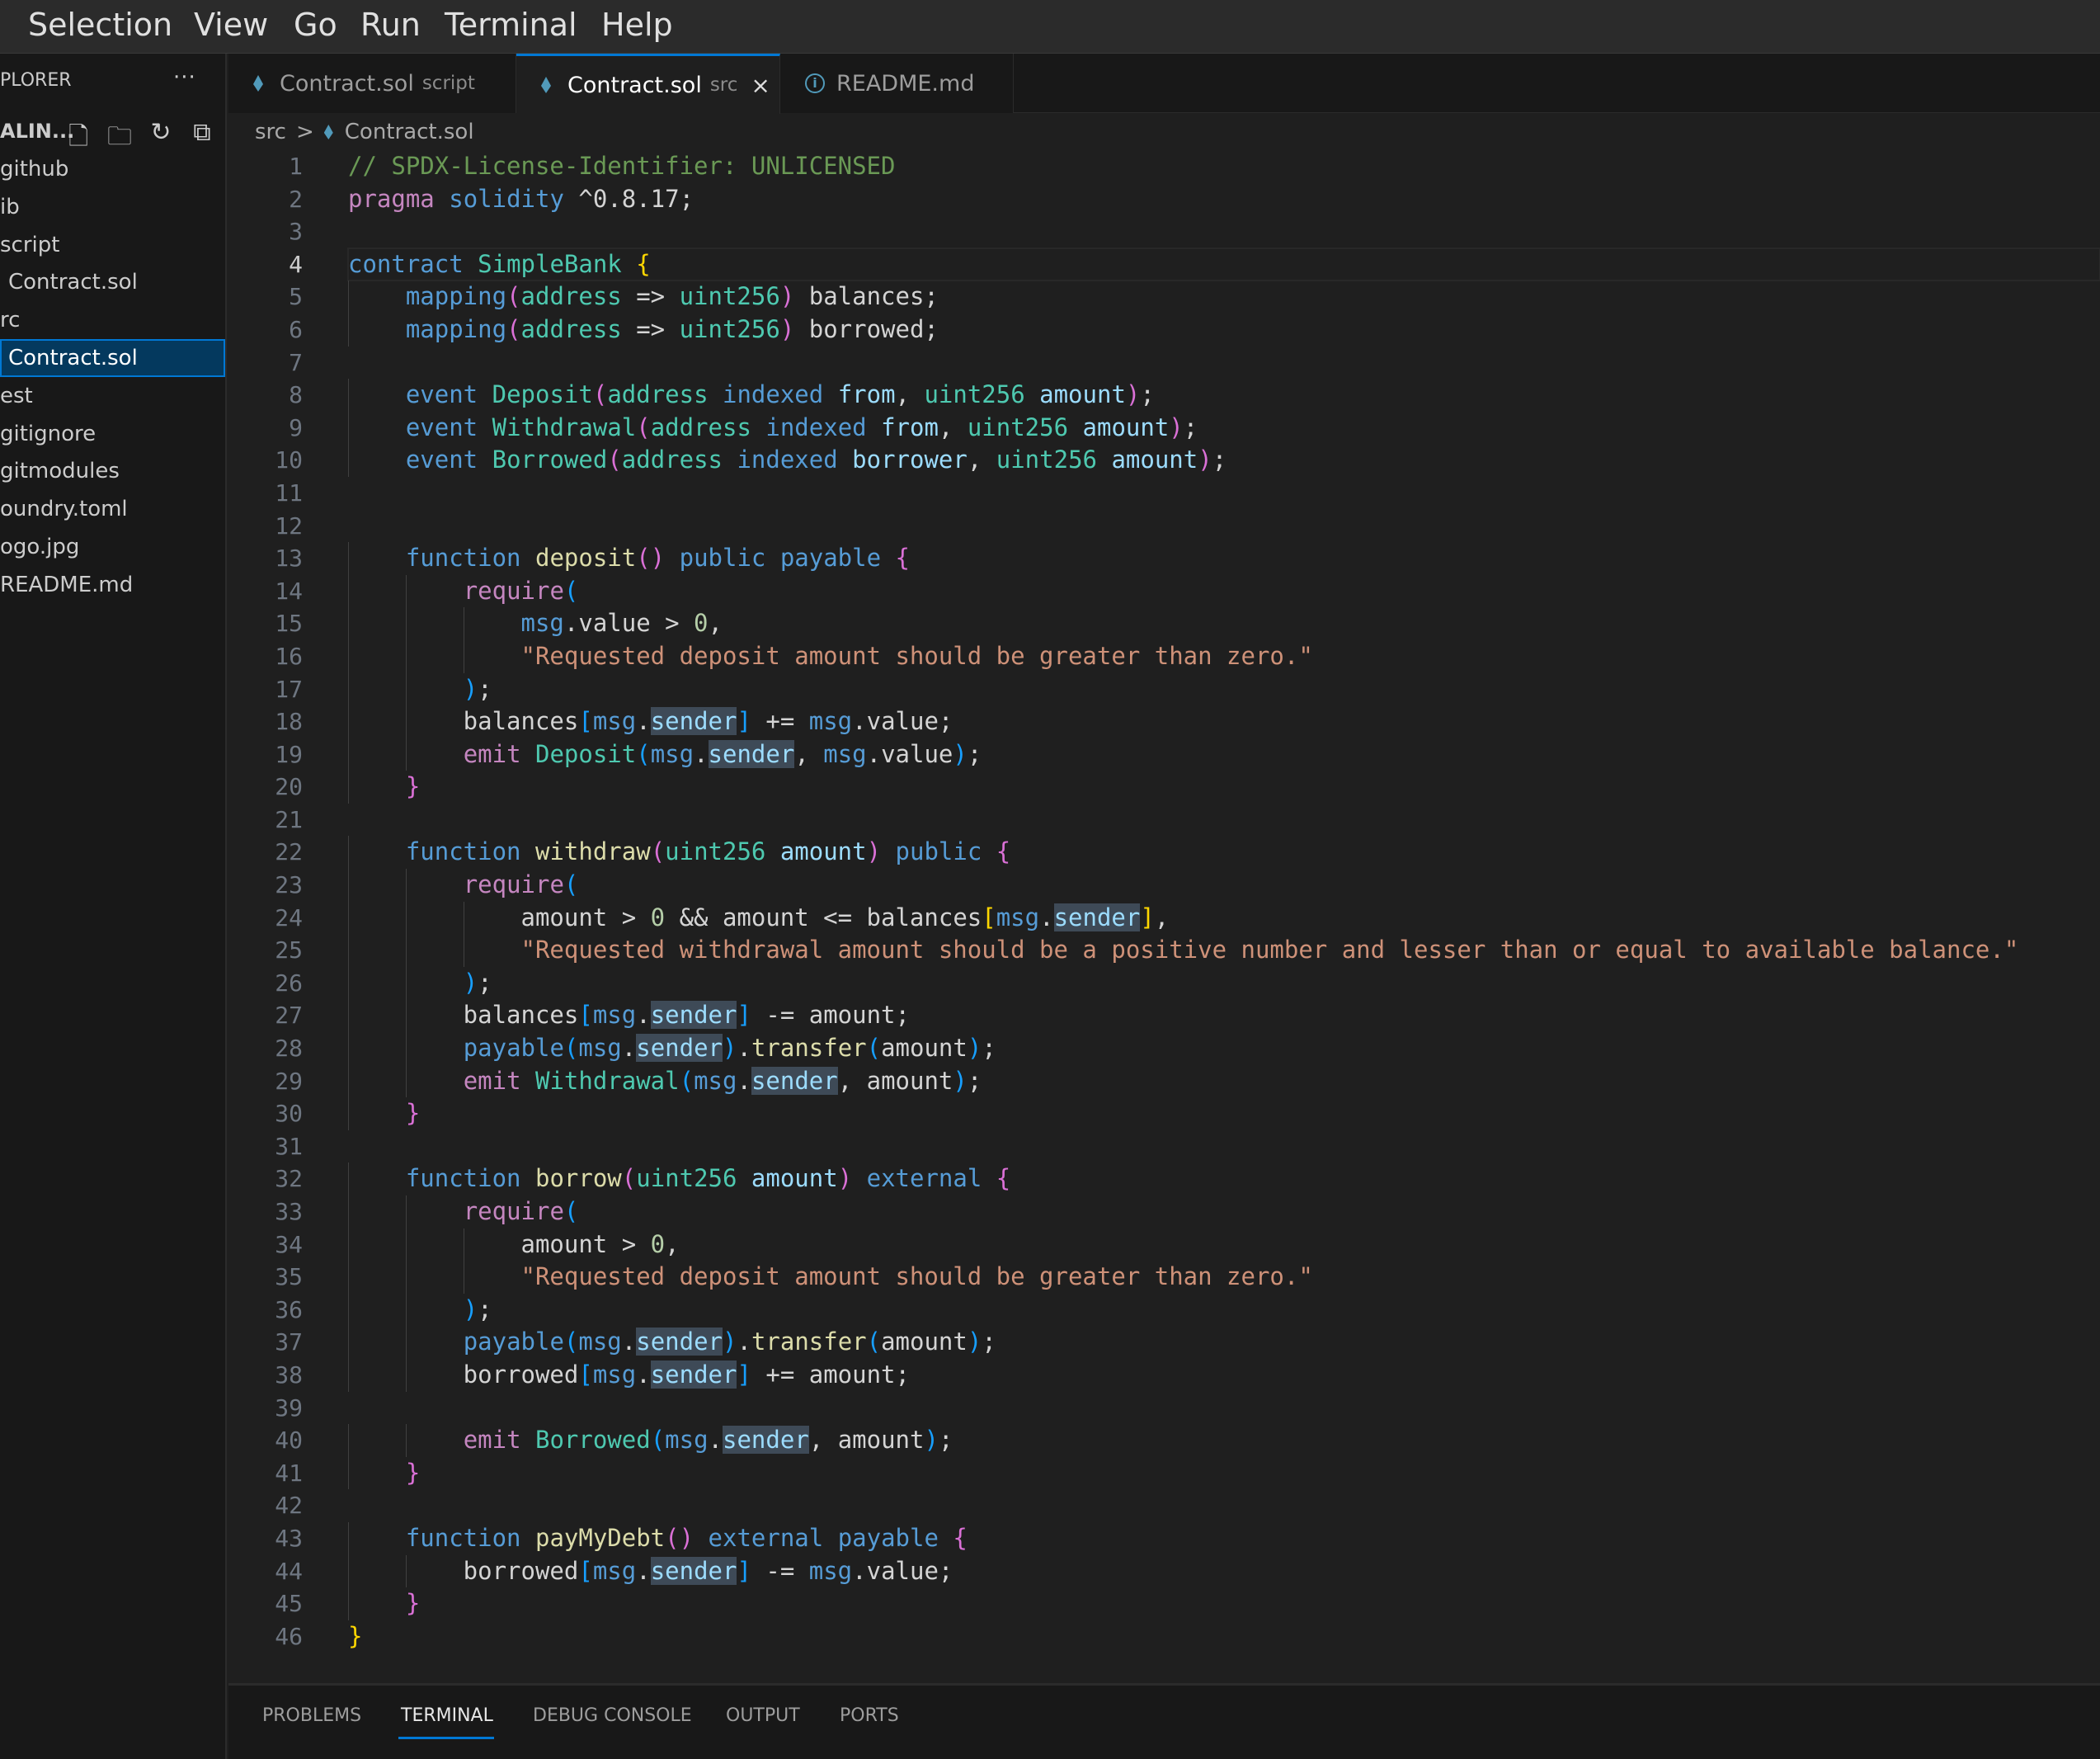 The width and height of the screenshot is (2100, 1759). Describe the element at coordinates (511, 25) in the screenshot. I see `menu-terminal: Terminal` at that location.